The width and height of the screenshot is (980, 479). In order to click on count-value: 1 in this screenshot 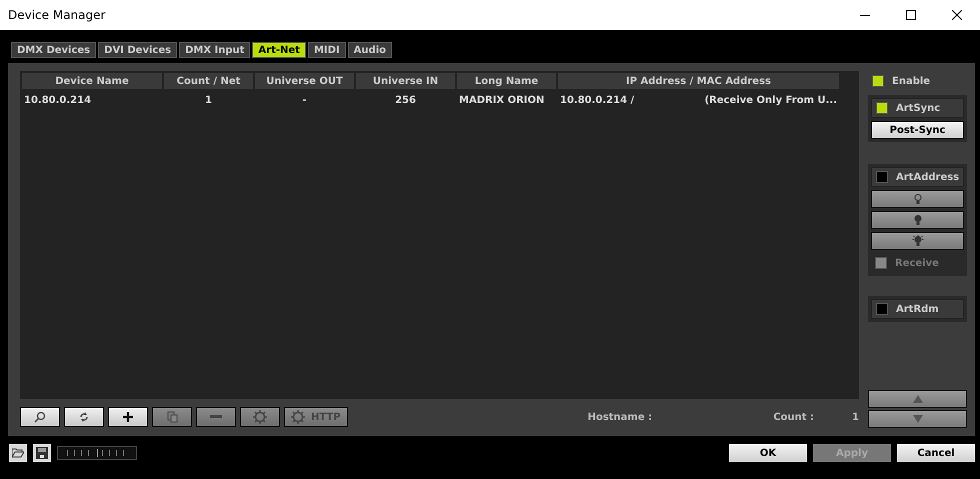, I will do `click(855, 417)`.